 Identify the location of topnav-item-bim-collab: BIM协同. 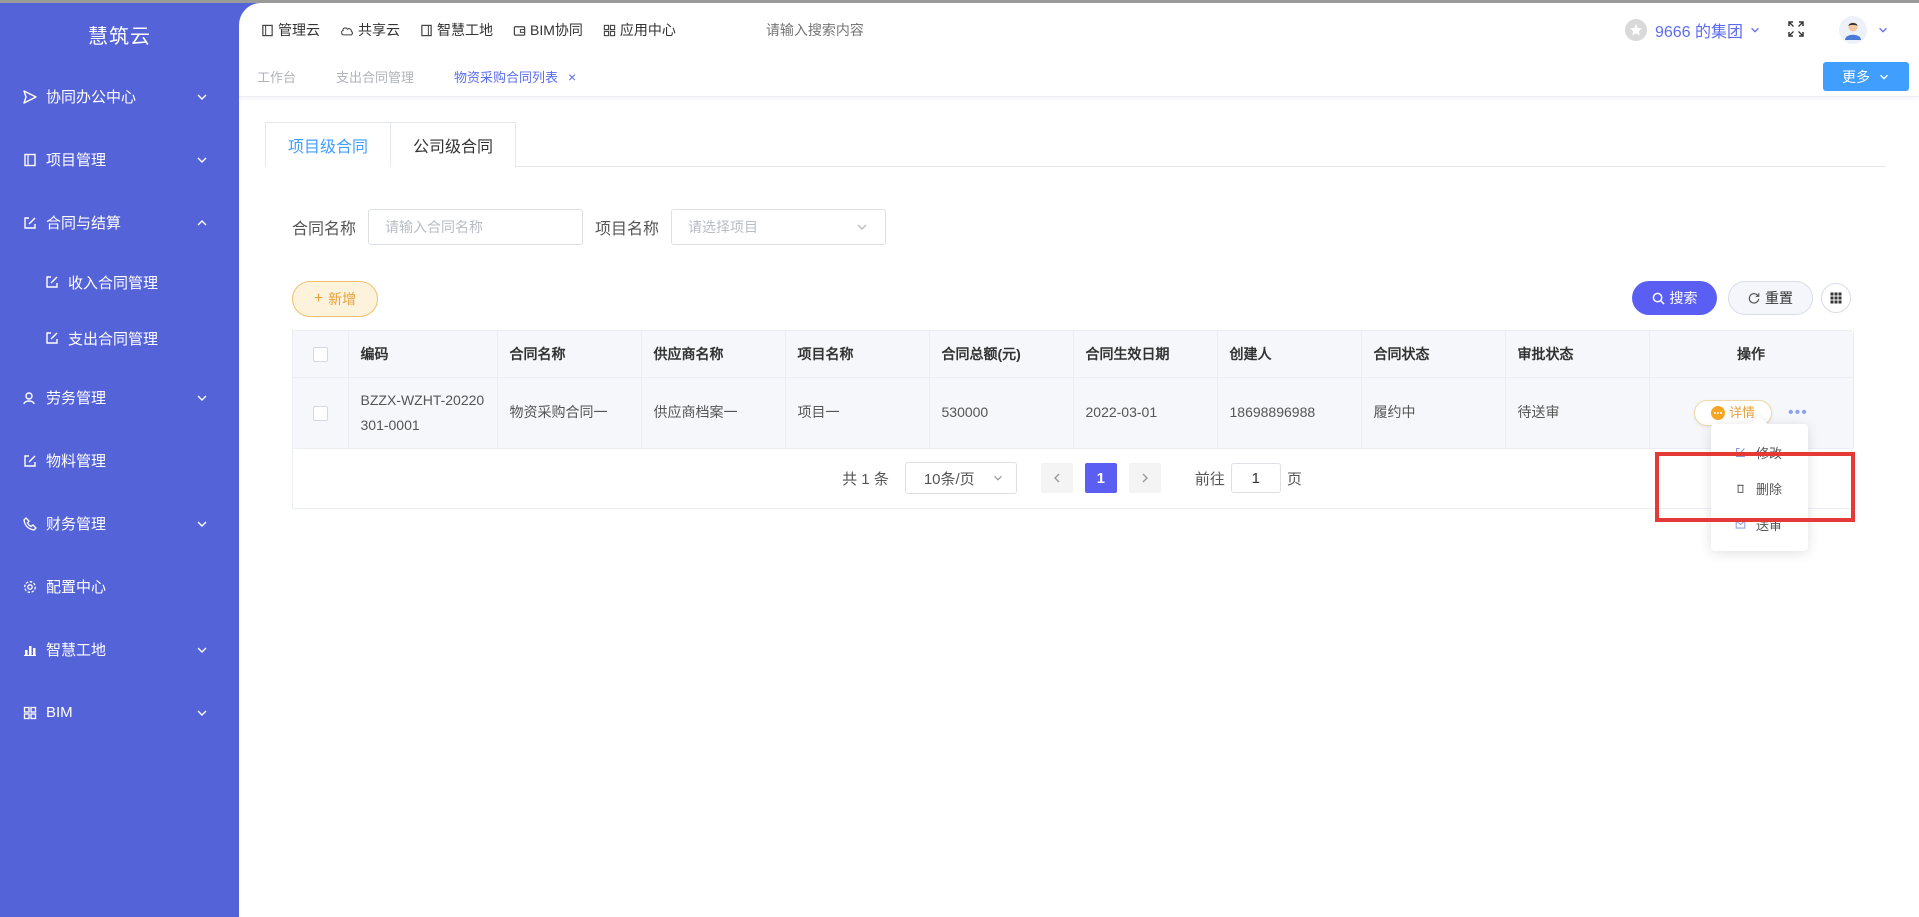
(548, 30).